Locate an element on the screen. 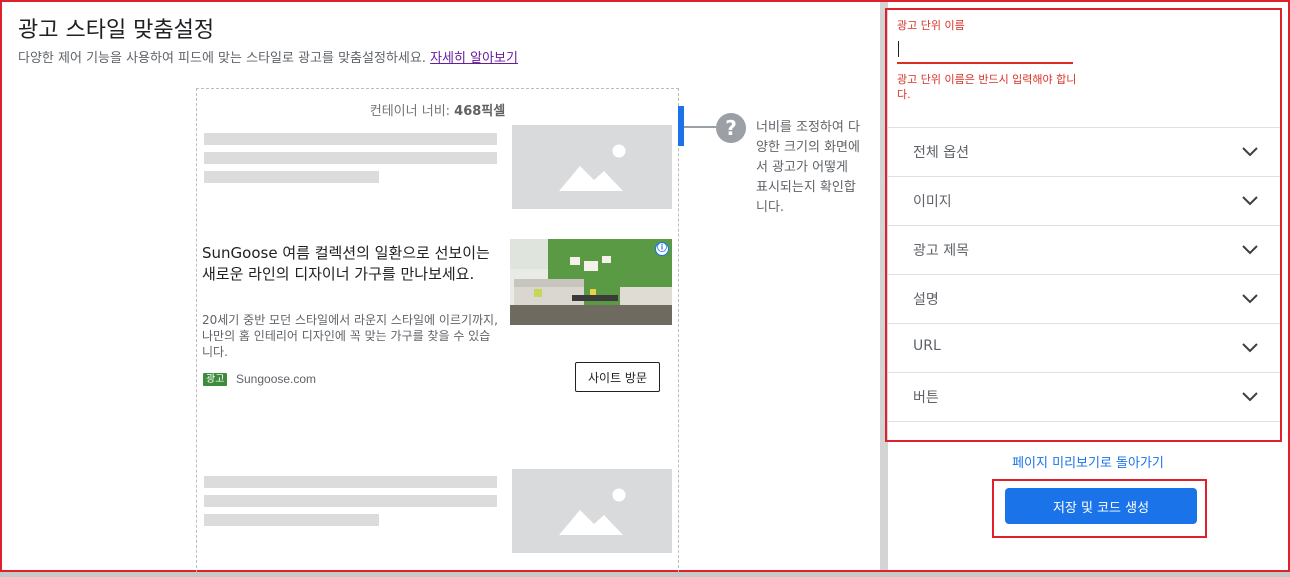 This screenshot has height=577, width=1290. ad-unit-name-input is located at coordinates (985, 50).